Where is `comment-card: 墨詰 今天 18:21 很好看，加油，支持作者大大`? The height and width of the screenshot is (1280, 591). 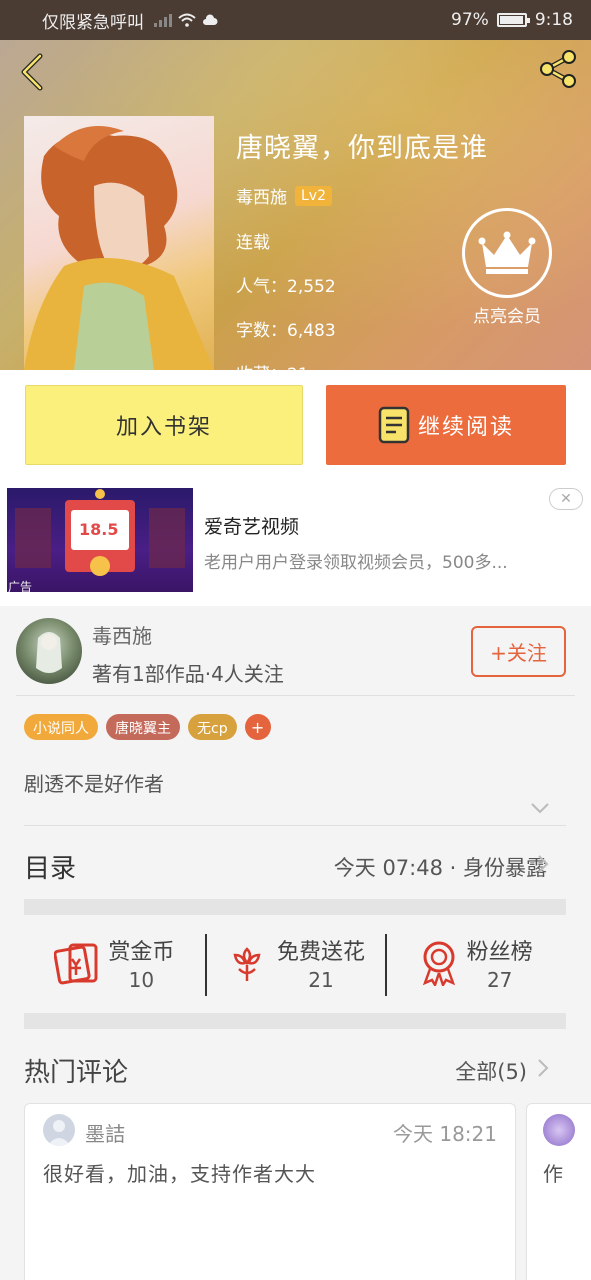 comment-card: 墨詰 今天 18:21 很好看，加油，支持作者大大 is located at coordinates (270, 1191).